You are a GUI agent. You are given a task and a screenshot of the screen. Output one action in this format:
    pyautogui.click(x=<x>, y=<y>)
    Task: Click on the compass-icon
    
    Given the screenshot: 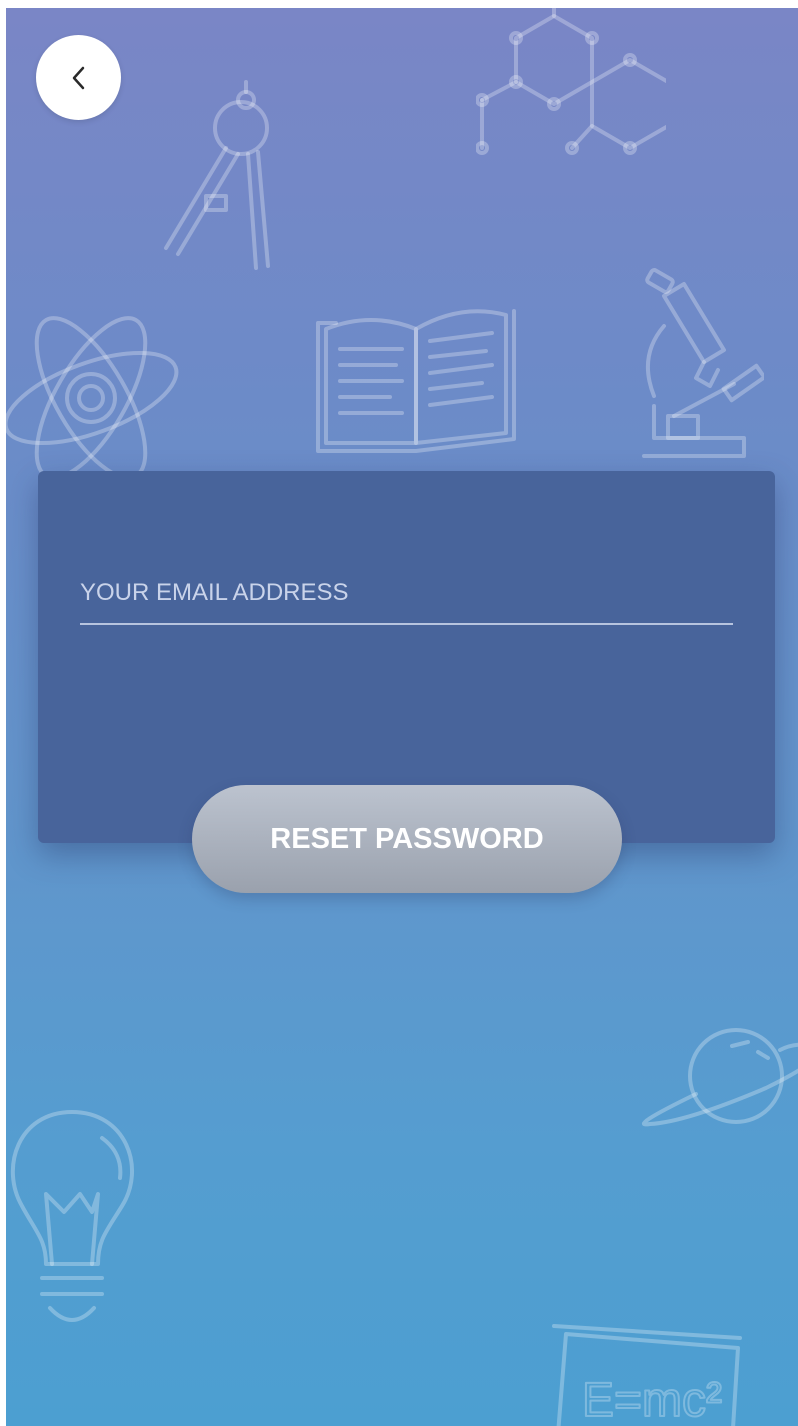 What is the action you would take?
    pyautogui.click(x=217, y=175)
    